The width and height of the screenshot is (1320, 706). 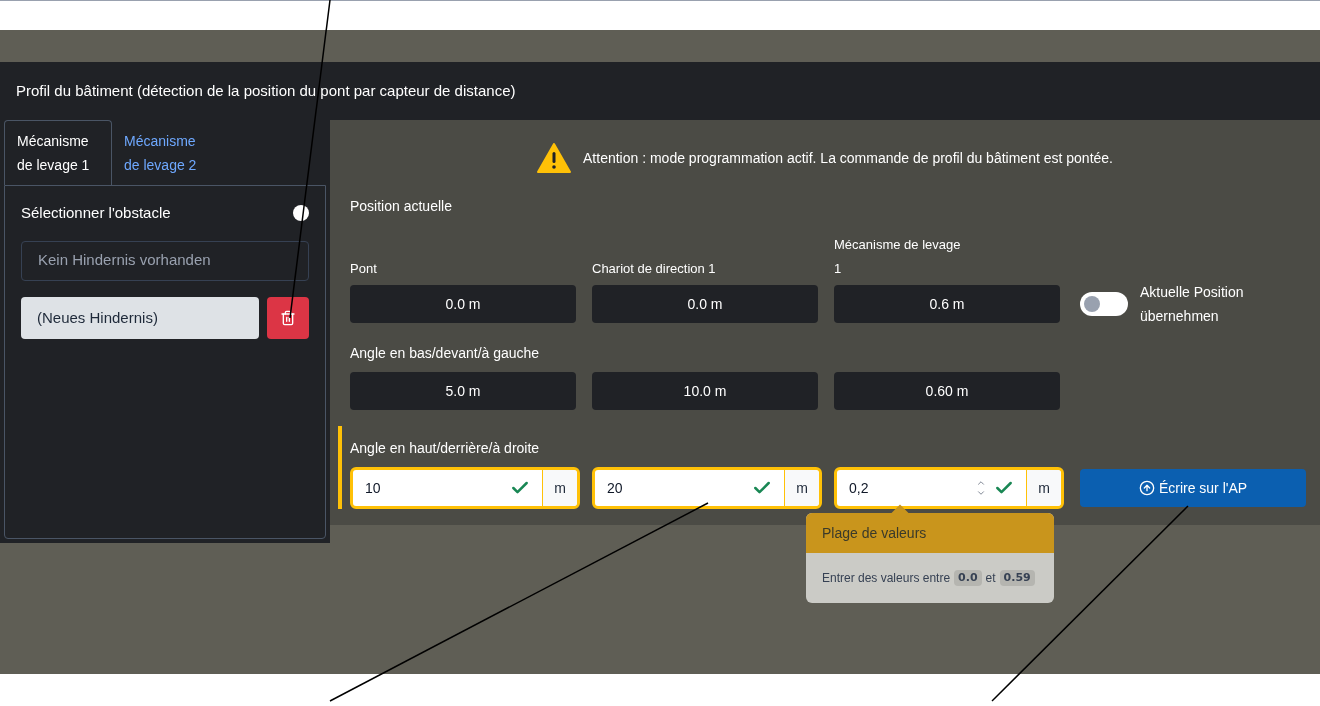 What do you see at coordinates (705, 391) in the screenshot?
I see `value-display: 10.0 m` at bounding box center [705, 391].